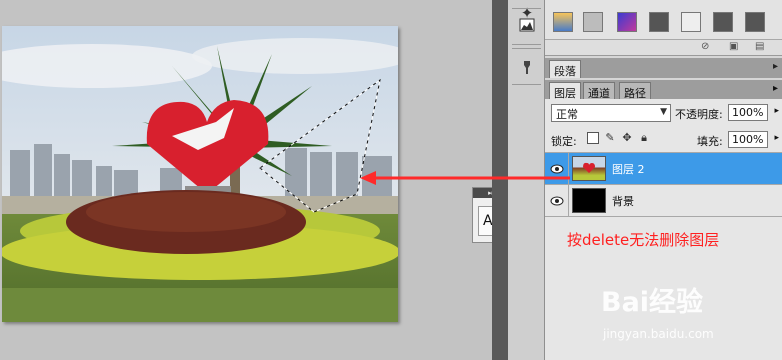 The image size is (782, 360). Describe the element at coordinates (599, 91) in the screenshot. I see `tab-channels: 通道` at that location.